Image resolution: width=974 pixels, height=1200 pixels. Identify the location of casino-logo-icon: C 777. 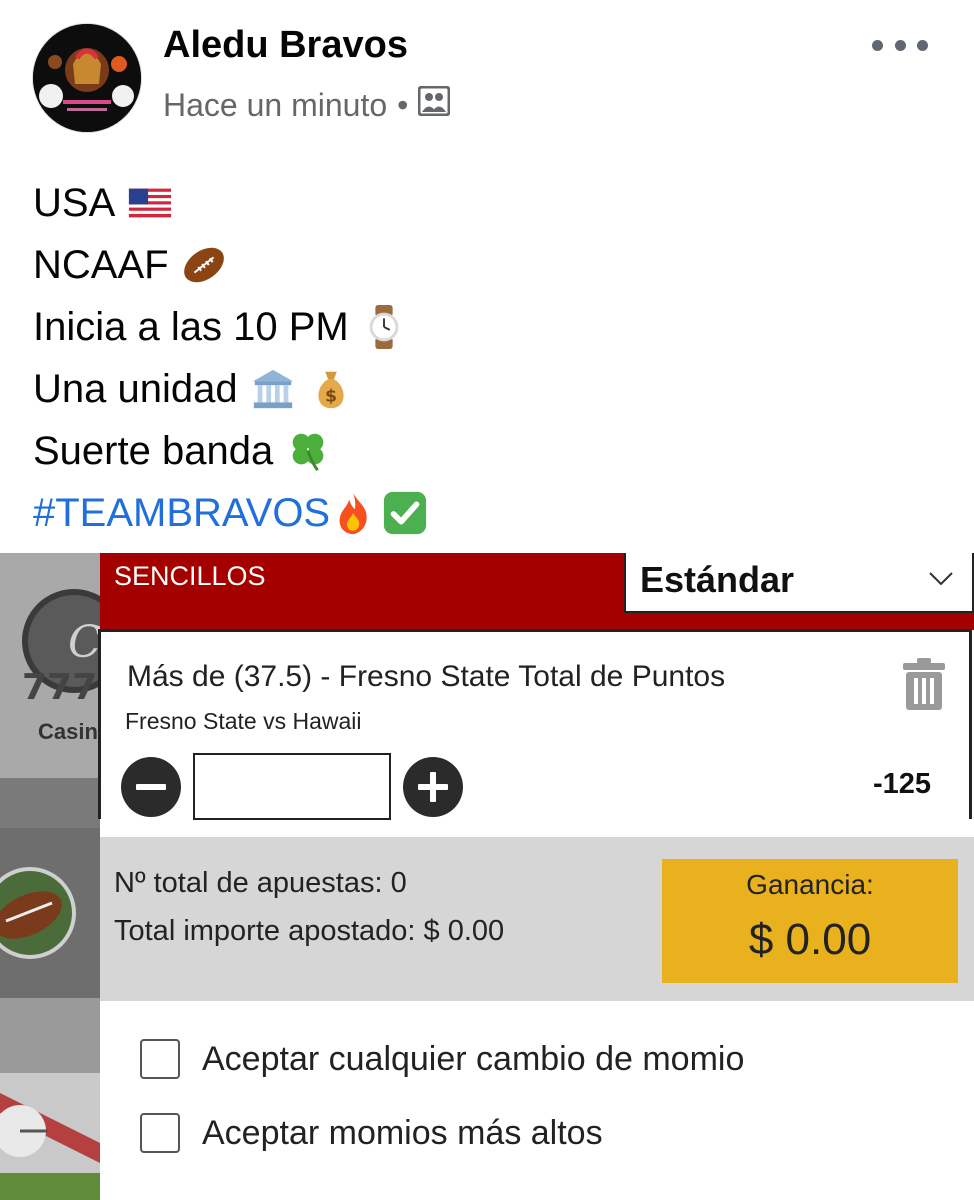
(61, 648).